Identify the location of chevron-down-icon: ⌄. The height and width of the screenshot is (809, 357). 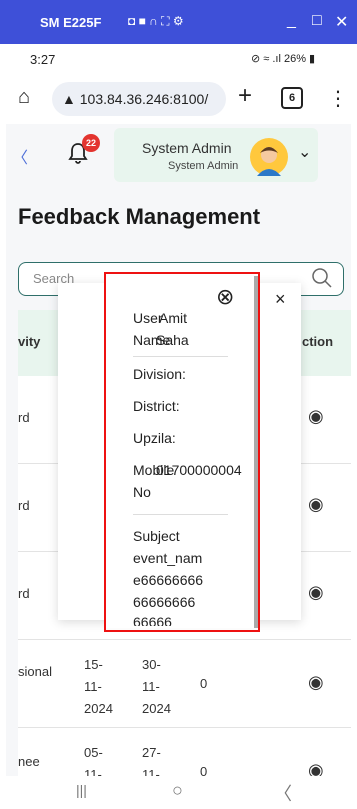
(304, 152).